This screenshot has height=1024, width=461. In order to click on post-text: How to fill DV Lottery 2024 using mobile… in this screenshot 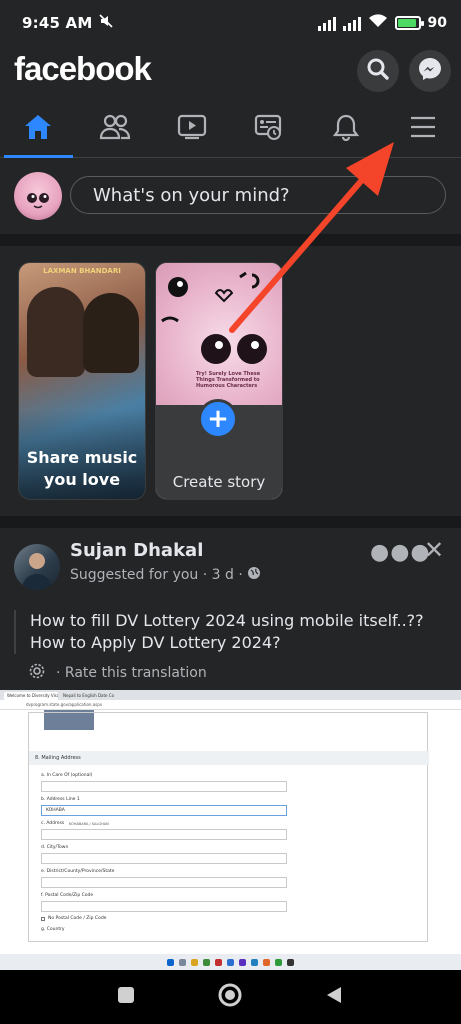, I will do `click(230, 632)`.